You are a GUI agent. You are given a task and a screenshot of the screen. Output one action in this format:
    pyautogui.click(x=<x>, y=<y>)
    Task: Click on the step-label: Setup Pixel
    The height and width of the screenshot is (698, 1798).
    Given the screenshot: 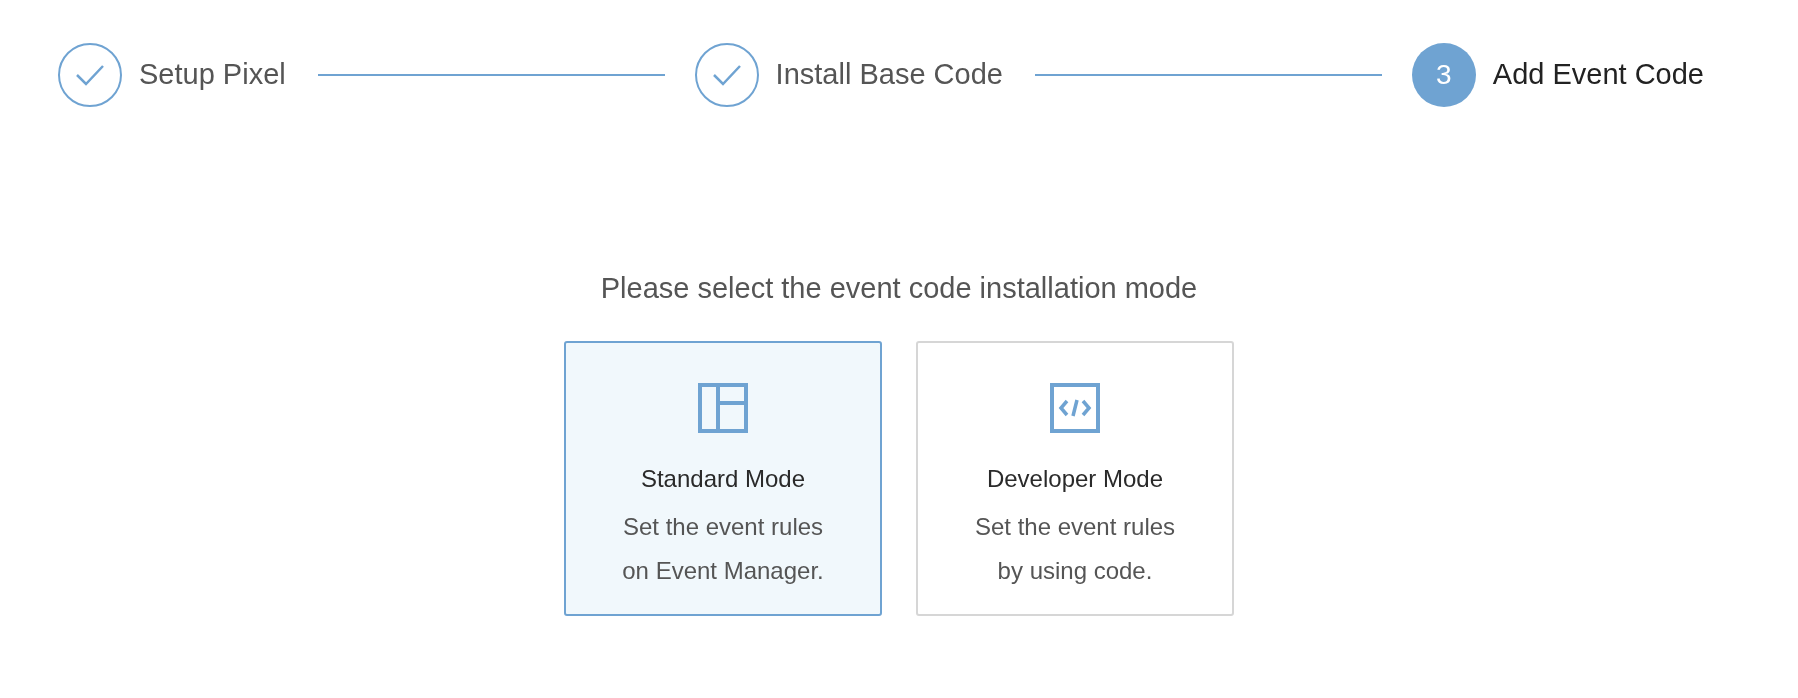 What is the action you would take?
    pyautogui.click(x=212, y=75)
    